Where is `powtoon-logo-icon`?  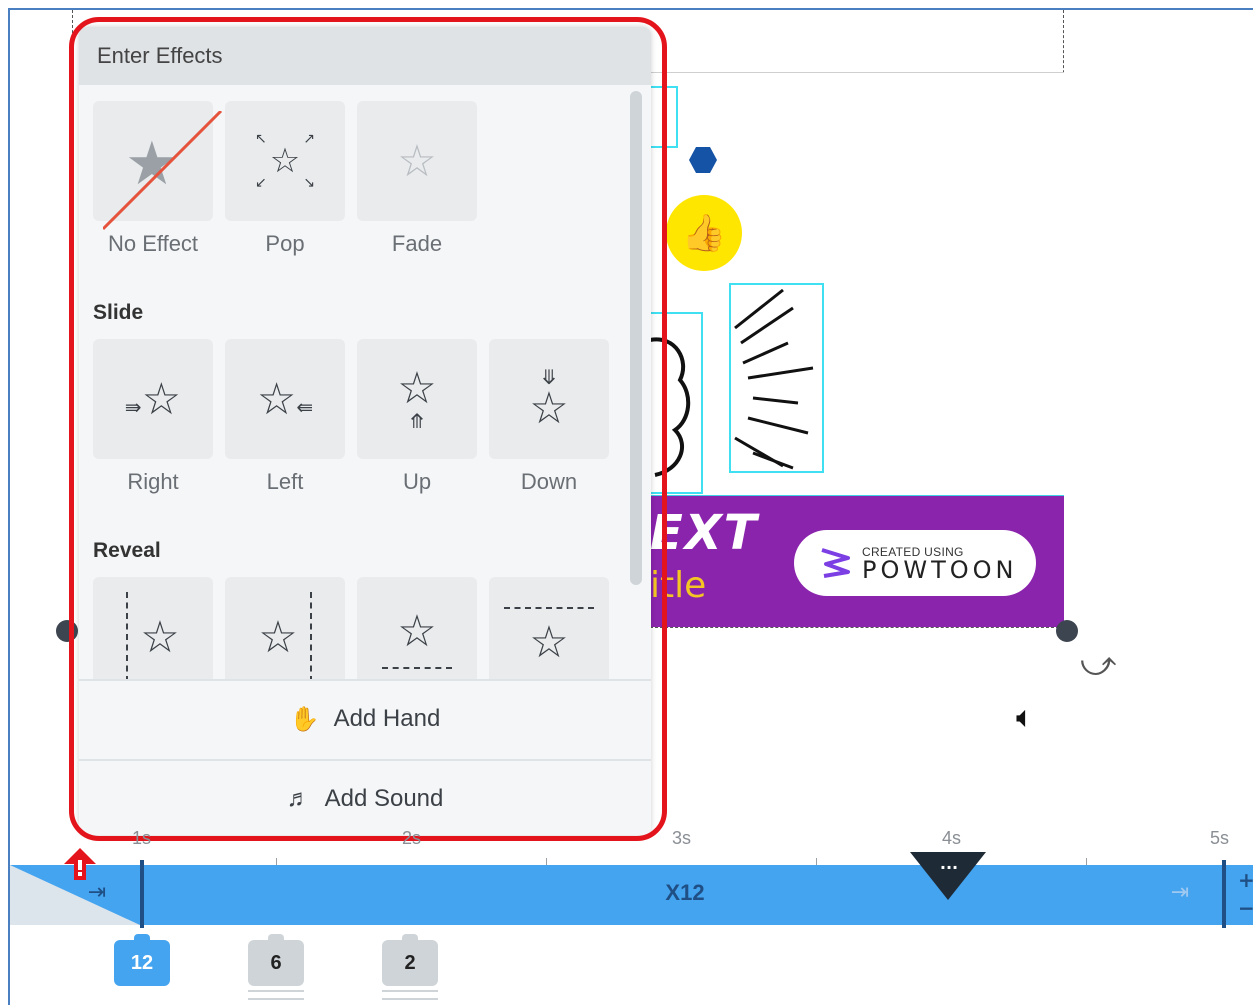 powtoon-logo-icon is located at coordinates (835, 563).